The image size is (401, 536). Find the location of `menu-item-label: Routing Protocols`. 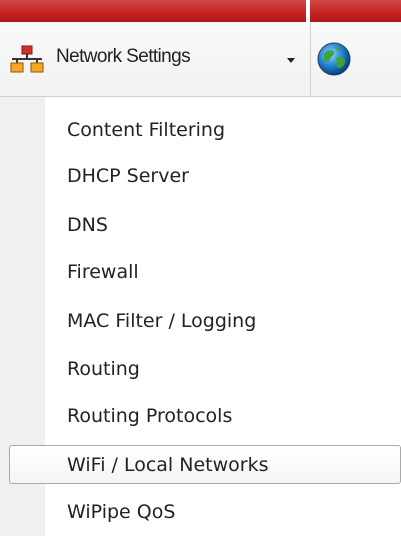

menu-item-label: Routing Protocols is located at coordinates (150, 416).